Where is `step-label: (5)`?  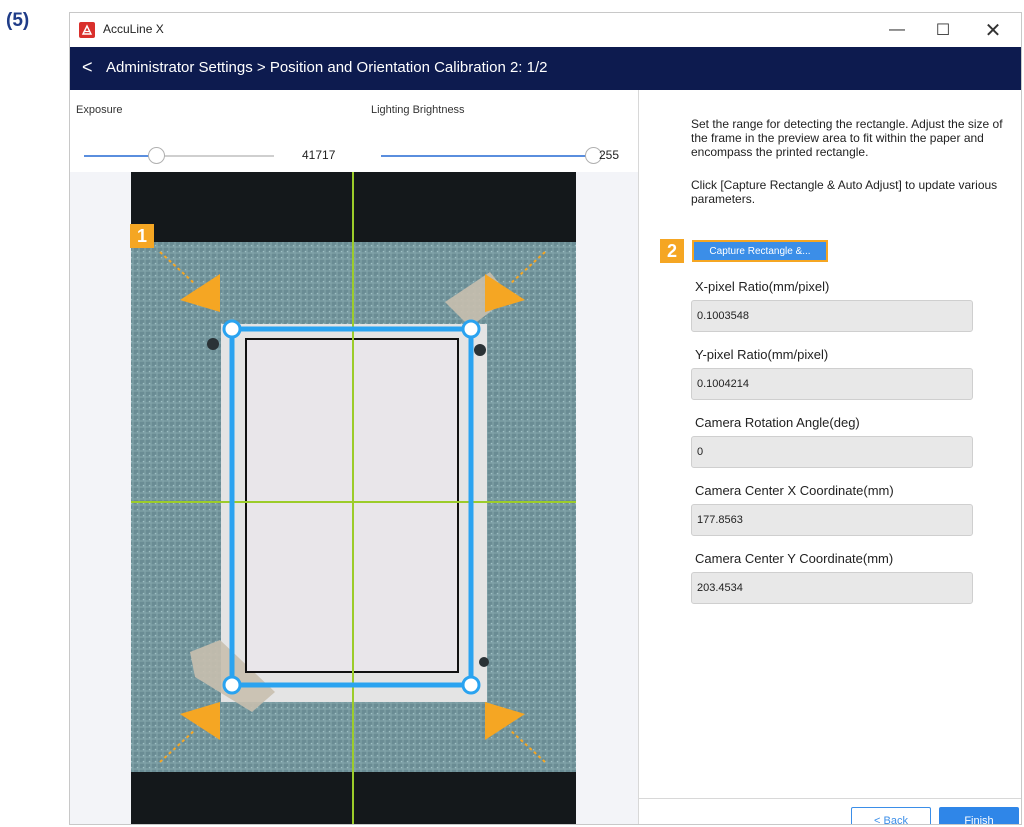 step-label: (5) is located at coordinates (18, 20).